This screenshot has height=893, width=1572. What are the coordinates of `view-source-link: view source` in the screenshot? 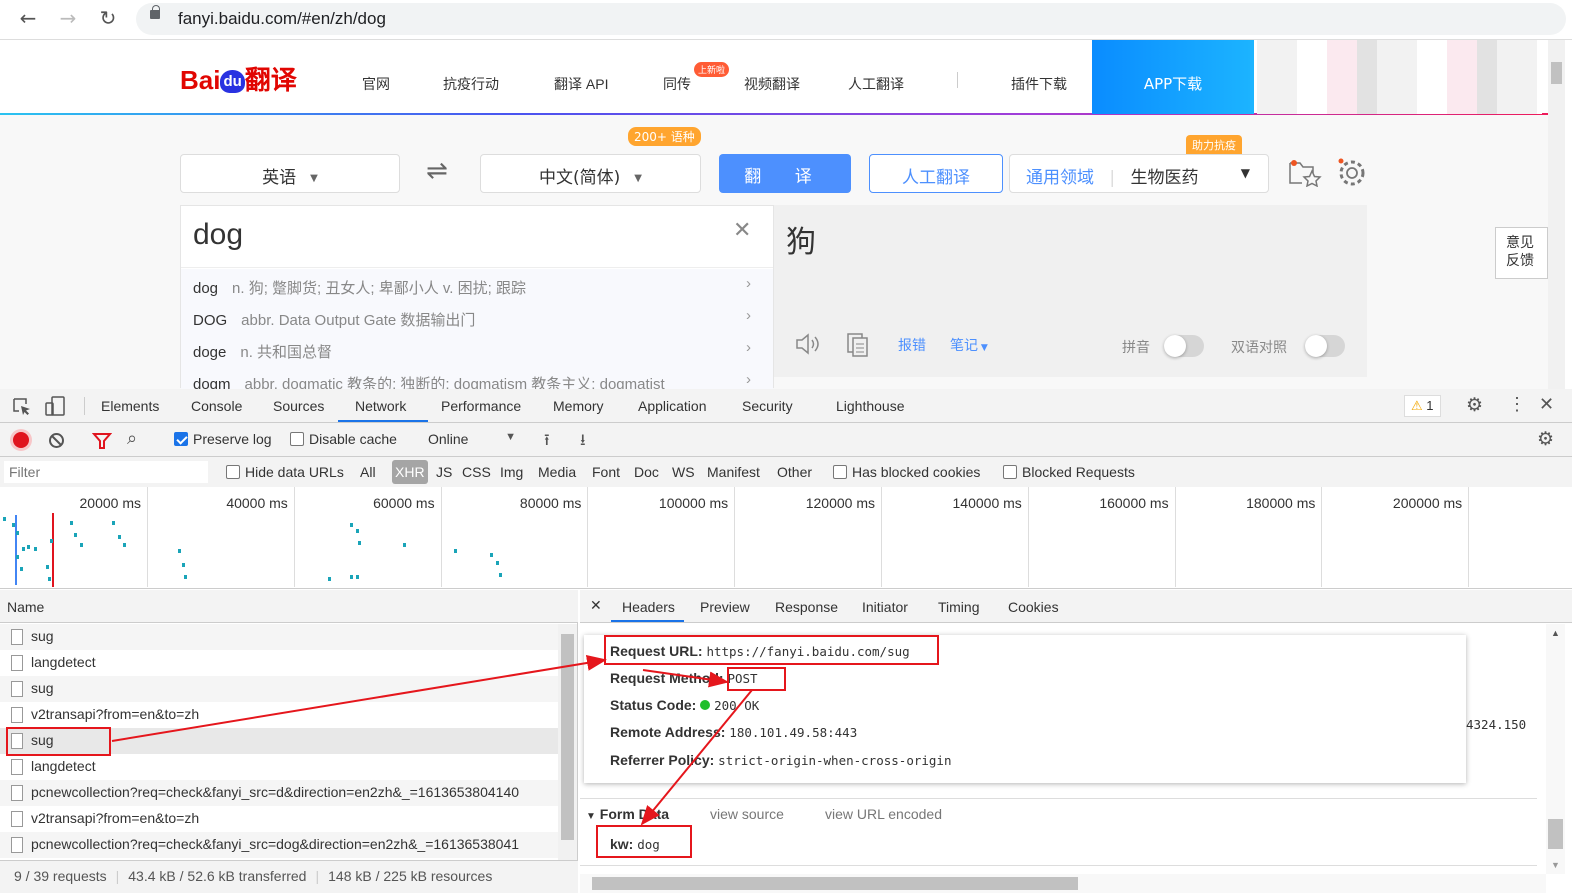 It's located at (747, 814).